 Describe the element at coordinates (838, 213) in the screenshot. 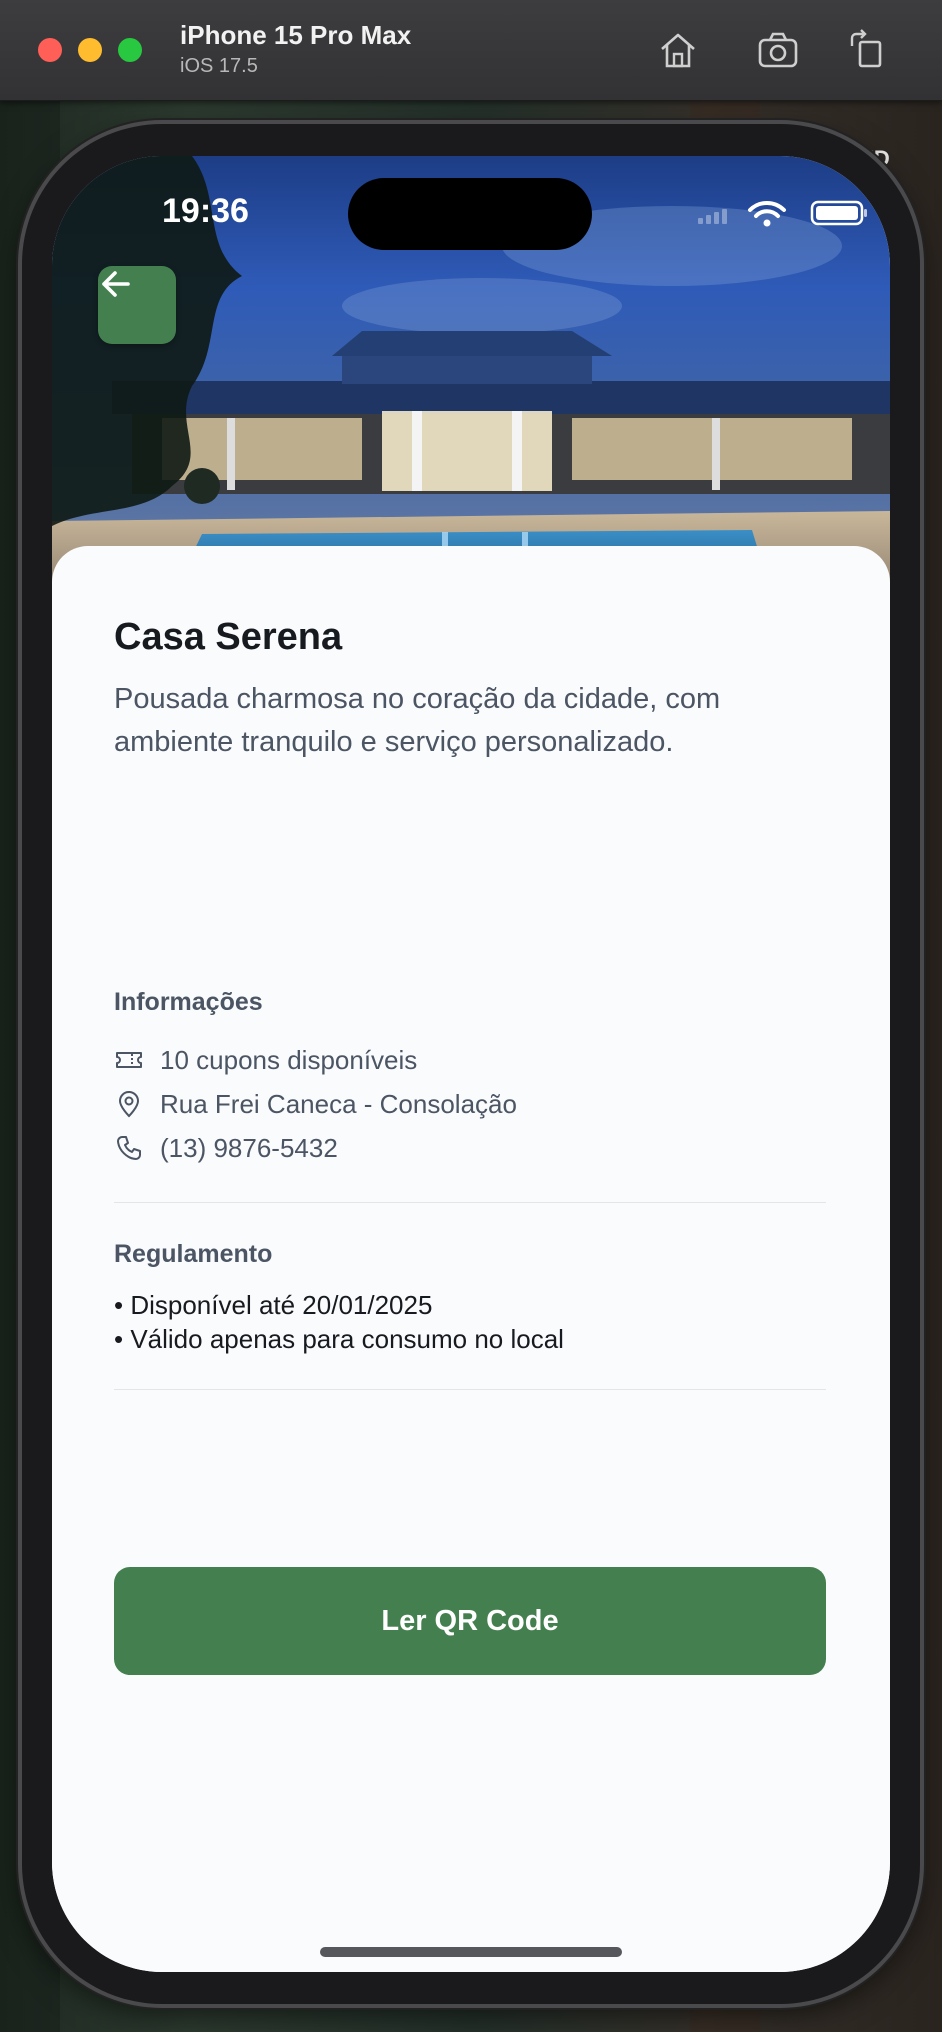

I see `battery-icon` at that location.